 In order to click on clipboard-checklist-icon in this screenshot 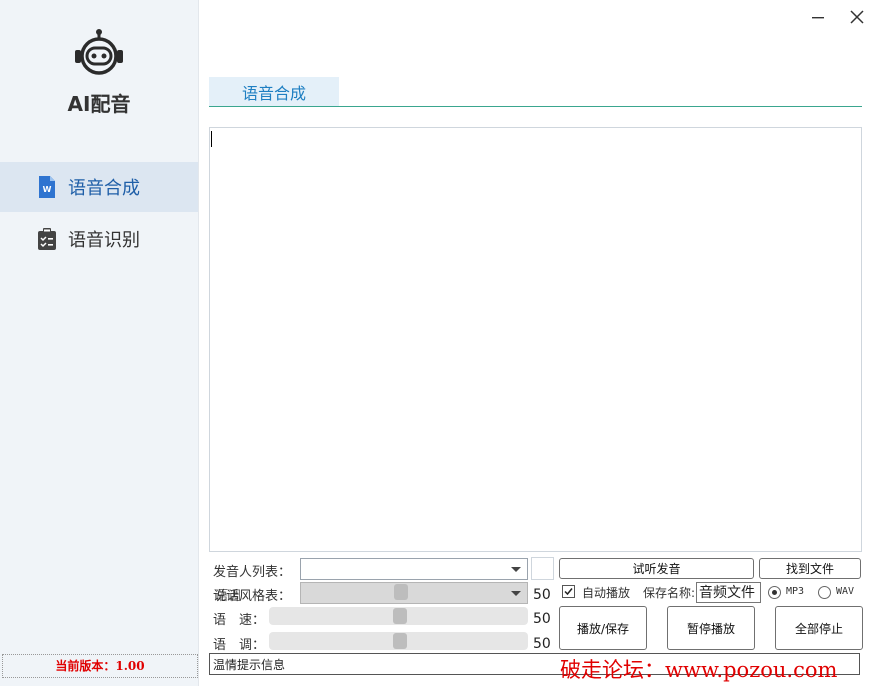, I will do `click(47, 239)`.